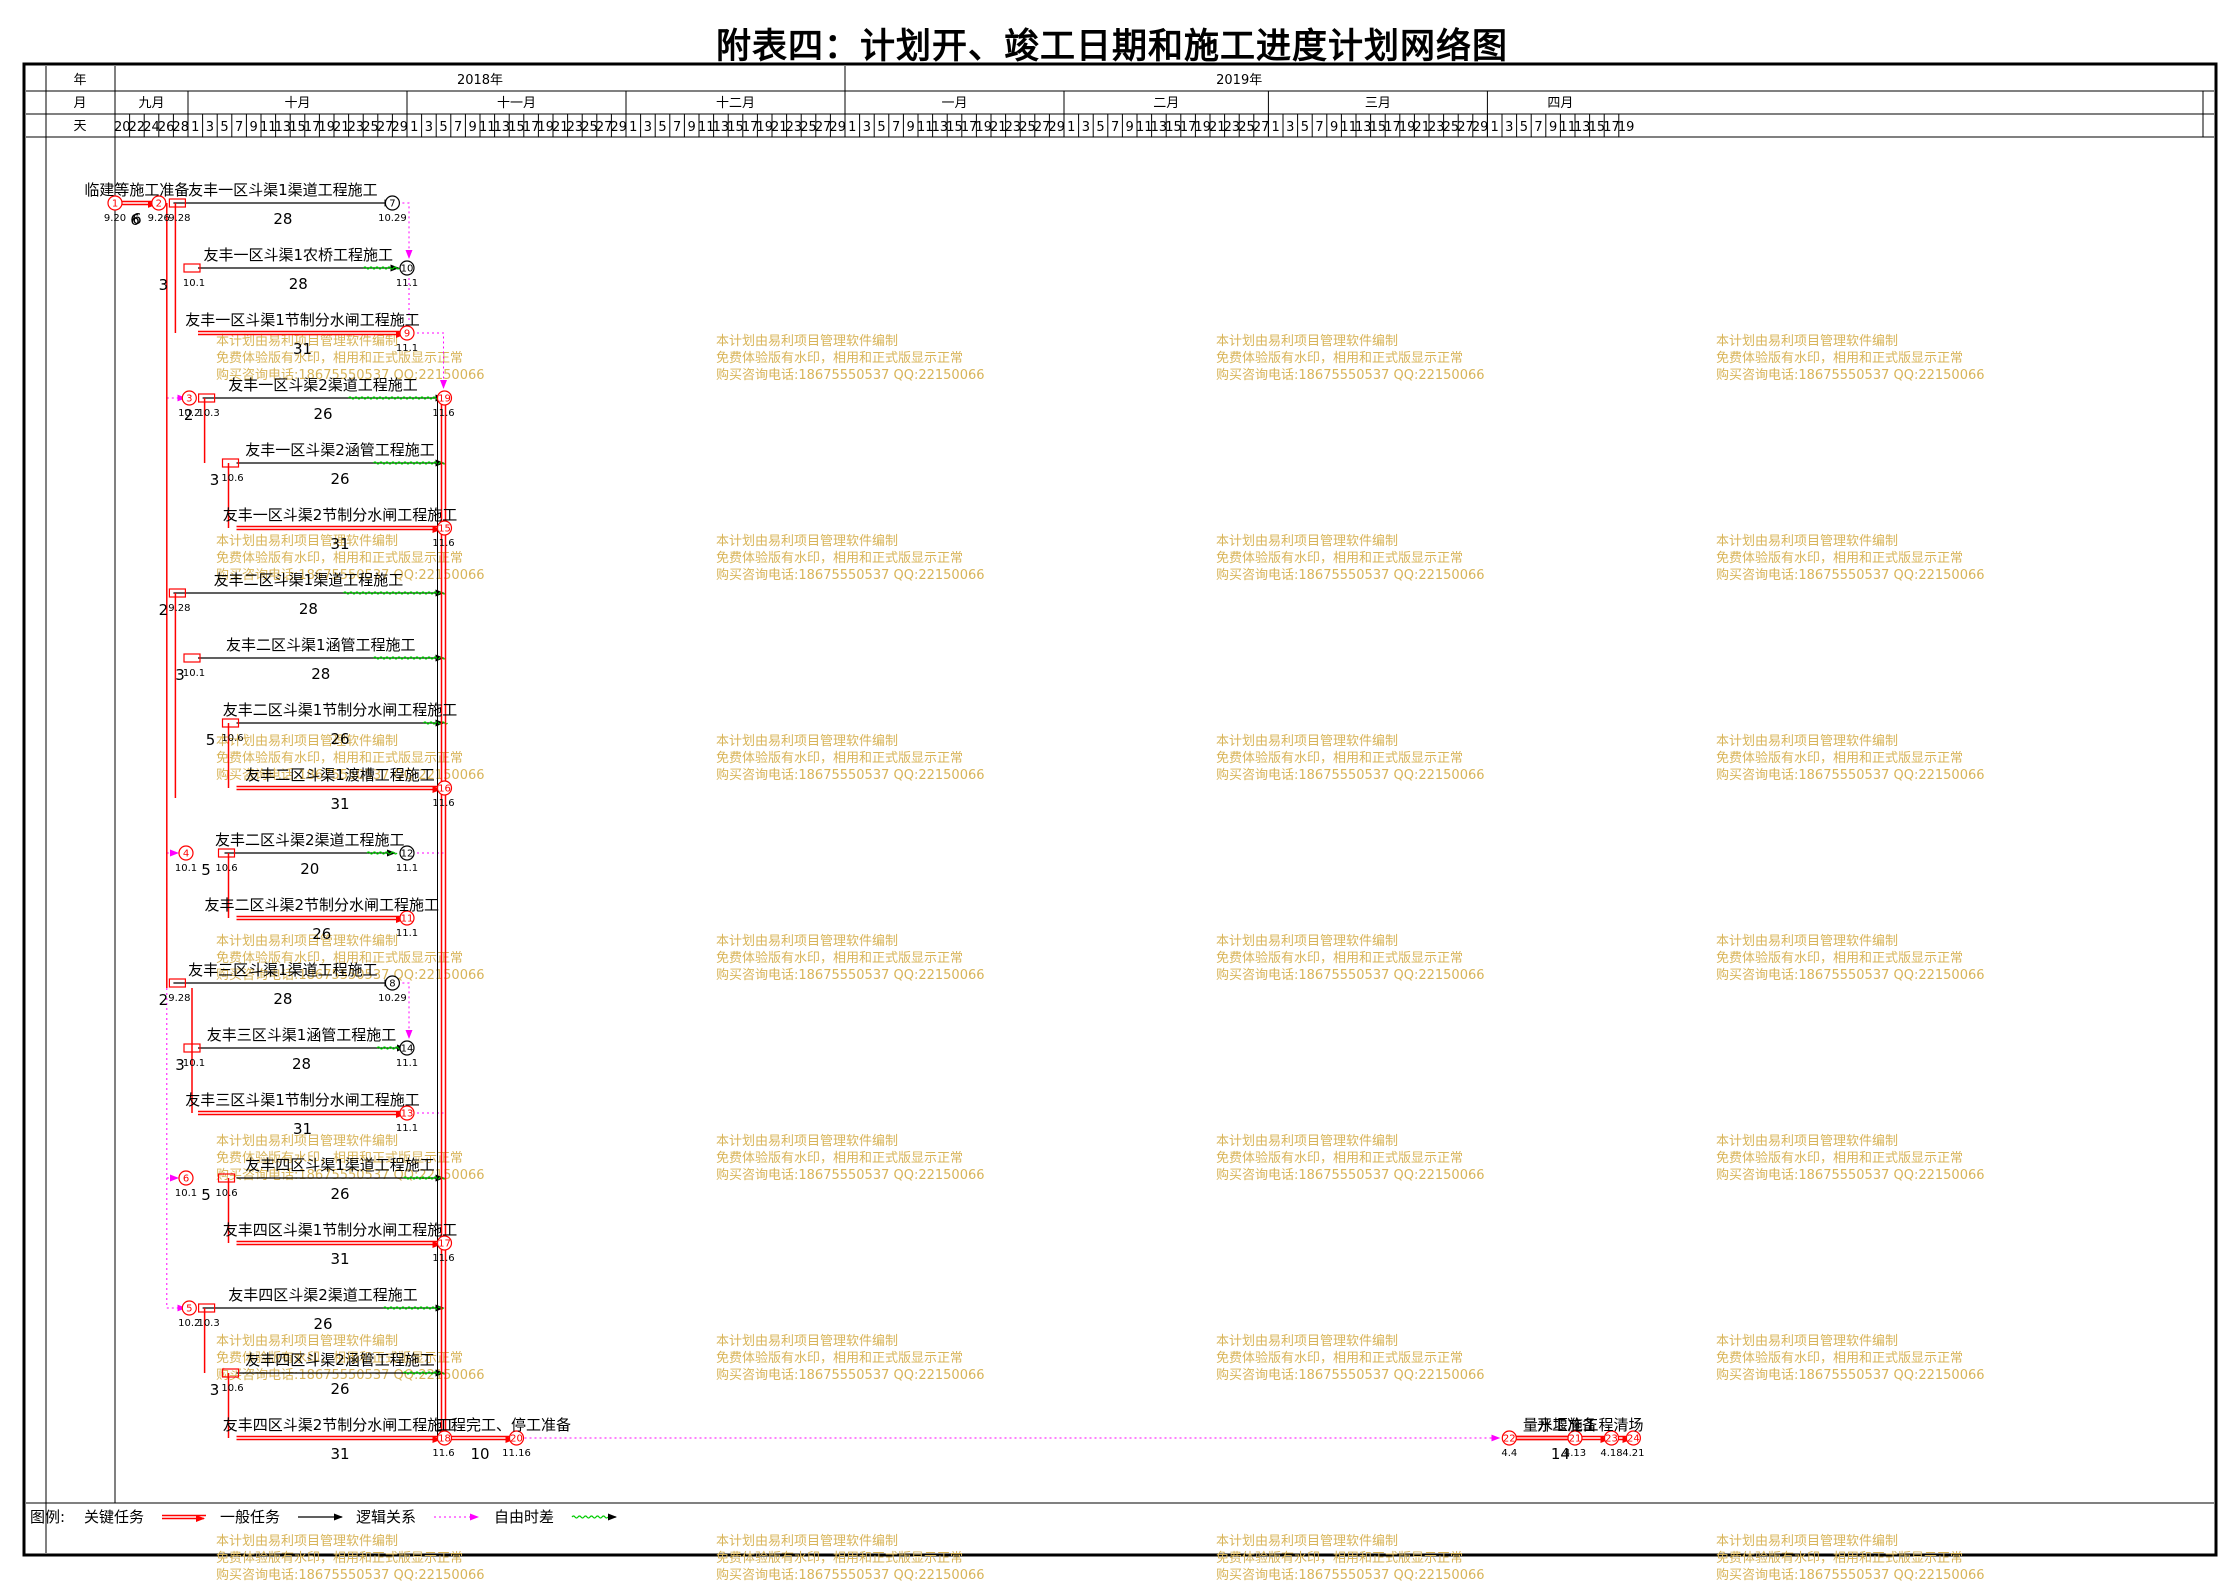 Image resolution: width=2224 pixels, height=1589 pixels. I want to click on node-date: 4.21, so click(1633, 1453).